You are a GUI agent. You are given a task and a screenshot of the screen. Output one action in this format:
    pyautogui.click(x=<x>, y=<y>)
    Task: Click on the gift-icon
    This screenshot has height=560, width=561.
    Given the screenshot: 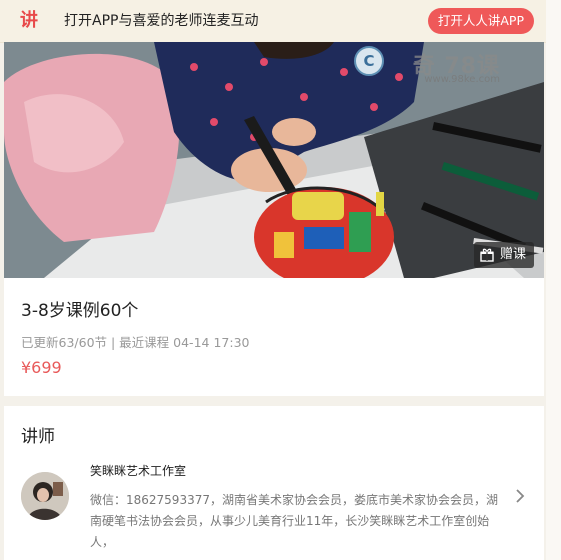 What is the action you would take?
    pyautogui.click(x=487, y=255)
    